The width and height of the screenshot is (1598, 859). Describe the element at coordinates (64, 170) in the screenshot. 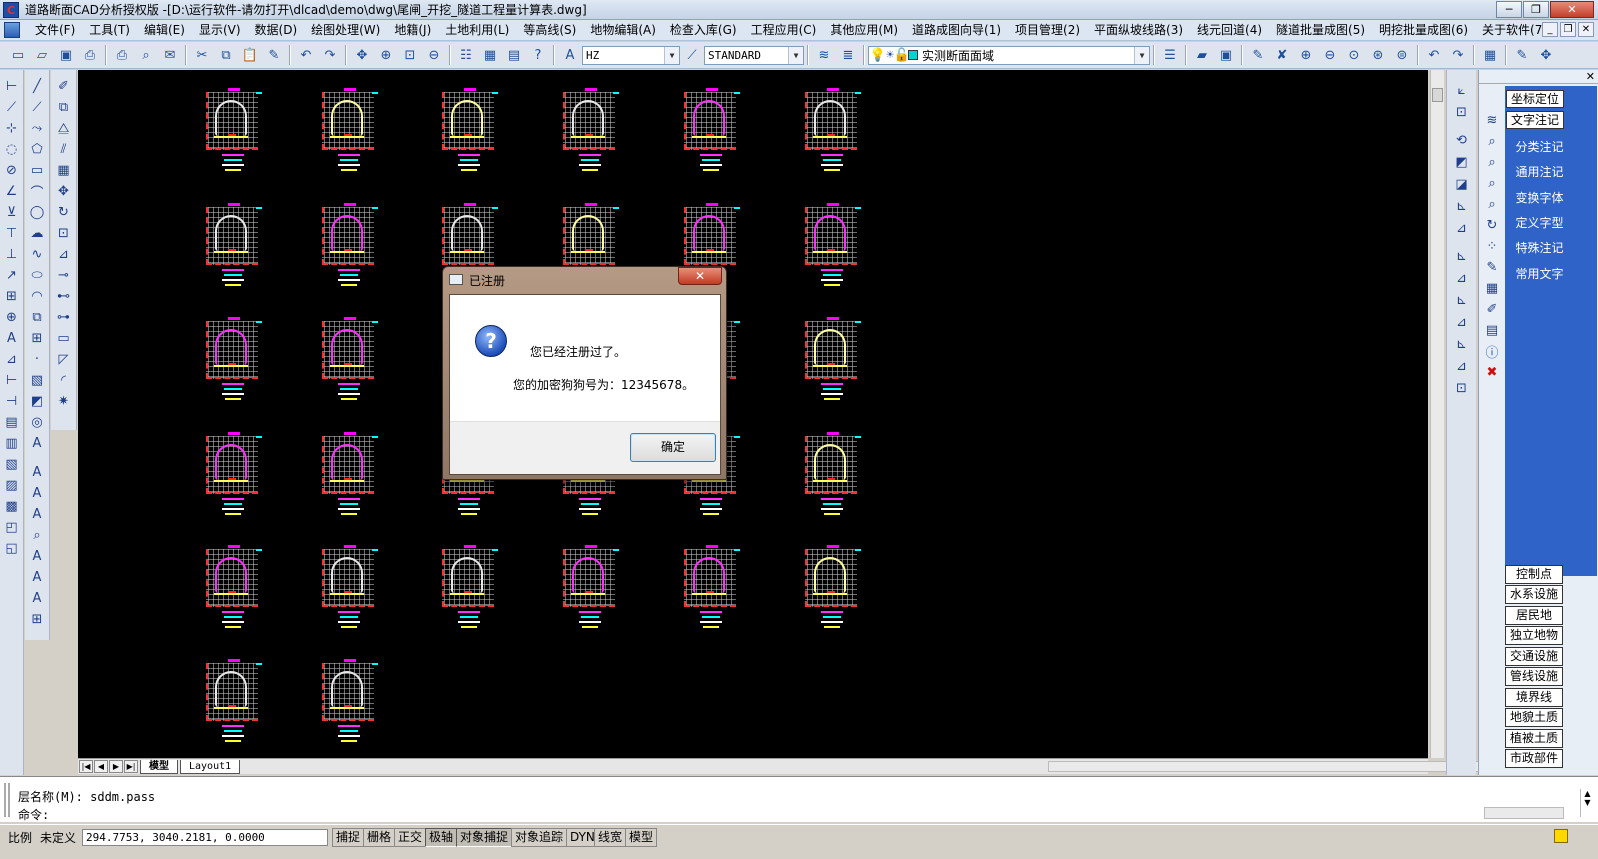

I see `array-icon: ▦` at that location.